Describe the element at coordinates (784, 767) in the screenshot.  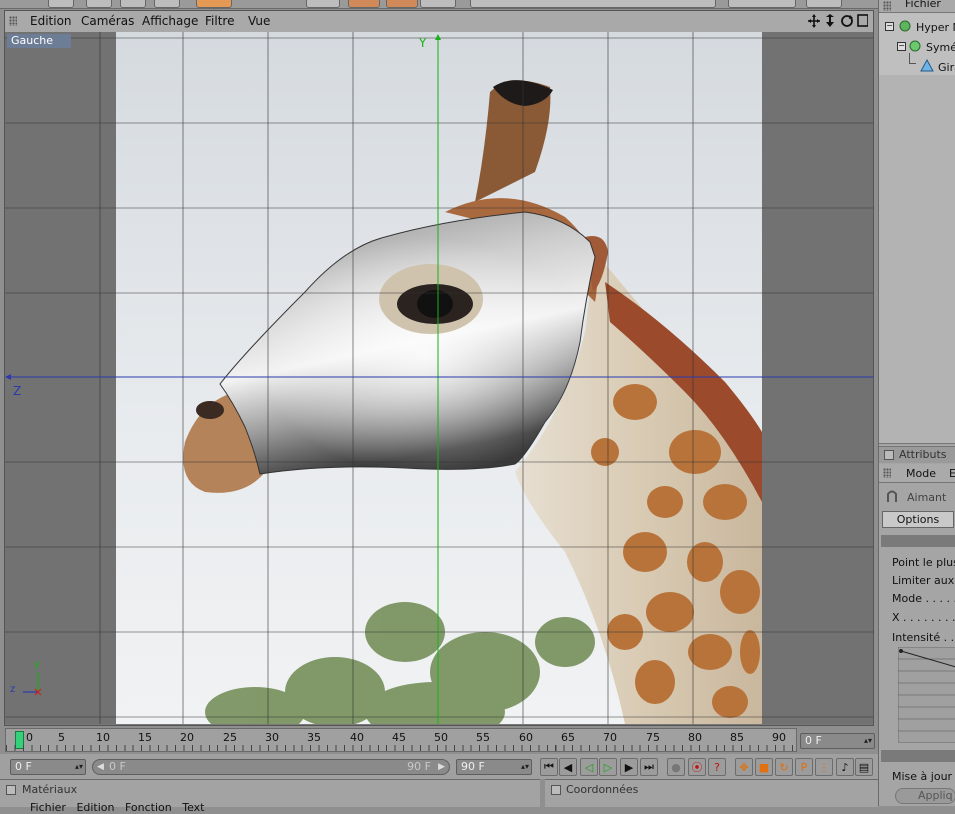
I see `rotate-key-icon: ↻` at that location.